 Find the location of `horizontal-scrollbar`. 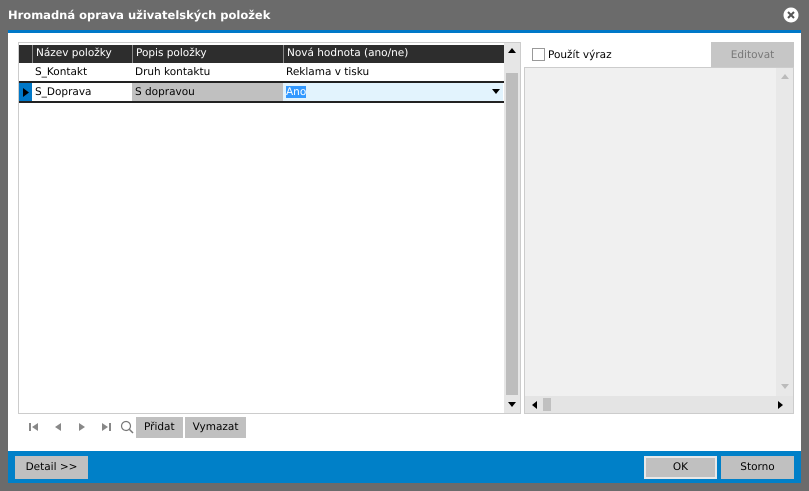

horizontal-scrollbar is located at coordinates (659, 404).